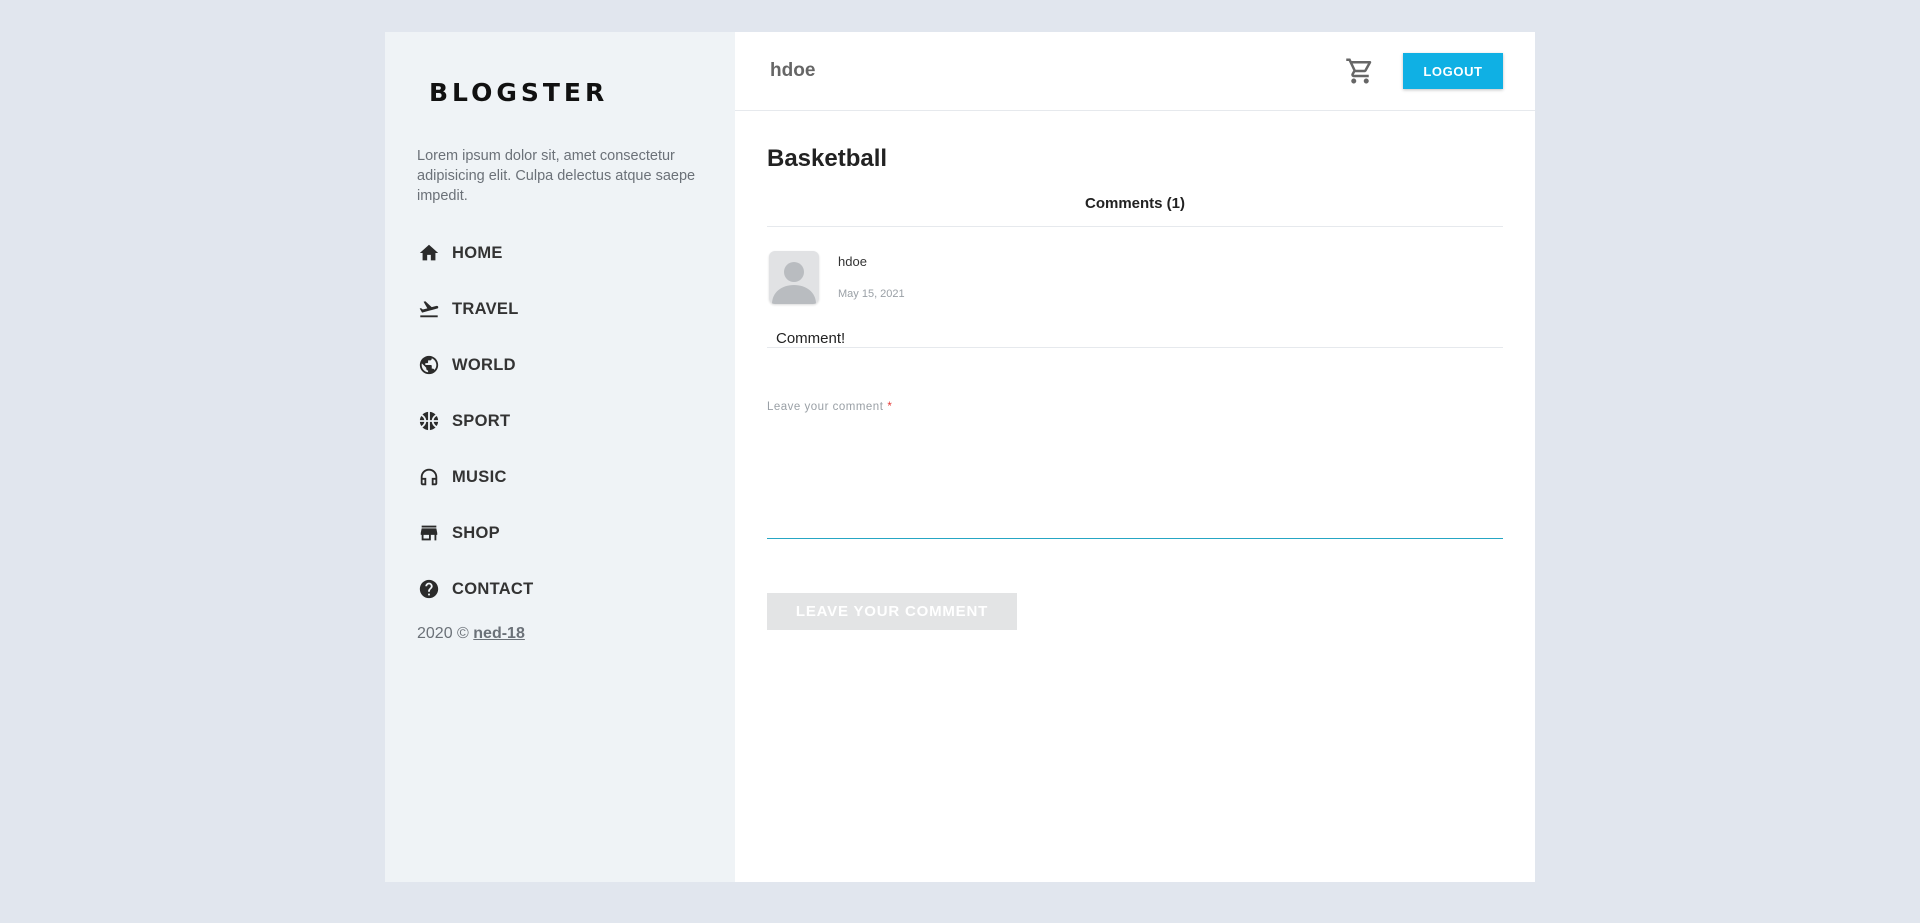 The height and width of the screenshot is (923, 1920). I want to click on comment-item: hdoe May 15, 2021 Comment!, so click(1135, 287).